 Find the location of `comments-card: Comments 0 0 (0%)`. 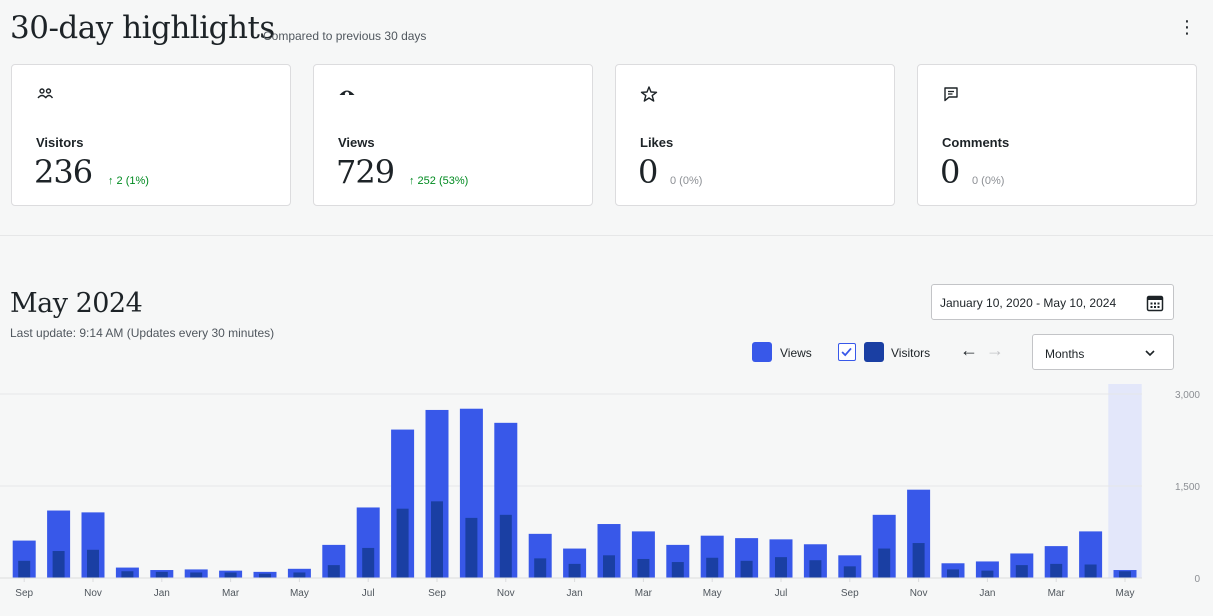

comments-card: Comments 0 0 (0%) is located at coordinates (1057, 135).